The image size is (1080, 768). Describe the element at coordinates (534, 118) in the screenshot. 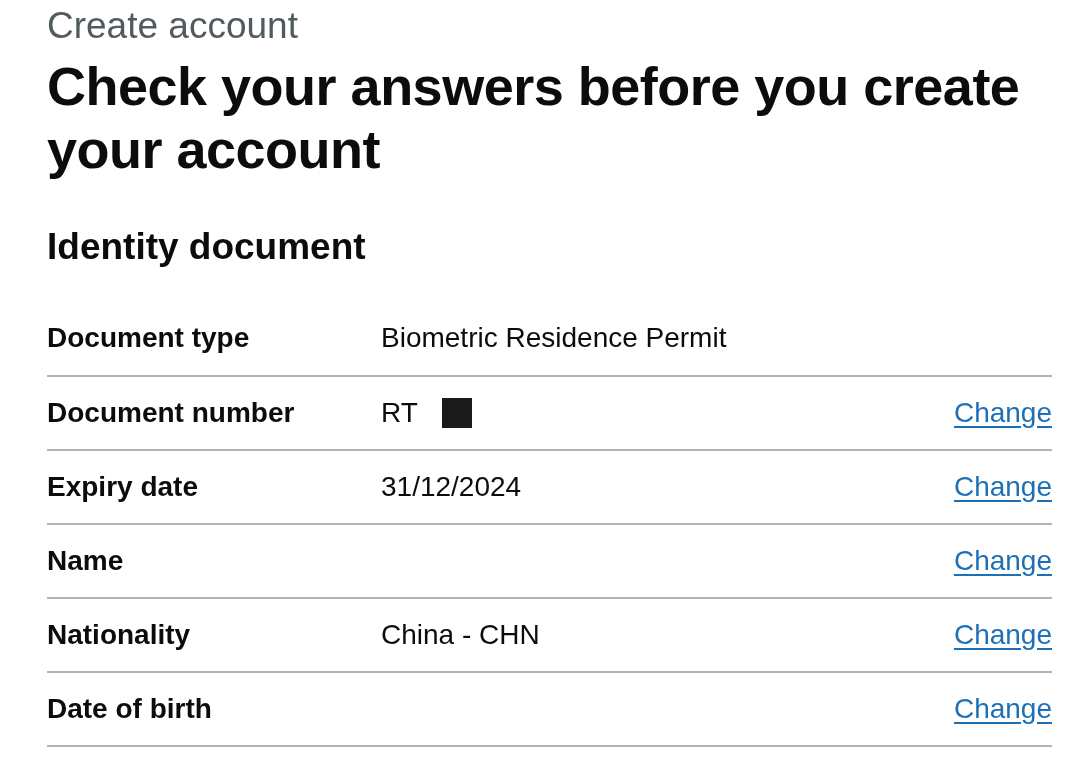

I see `page-heading: Check your answers before you create your account` at that location.